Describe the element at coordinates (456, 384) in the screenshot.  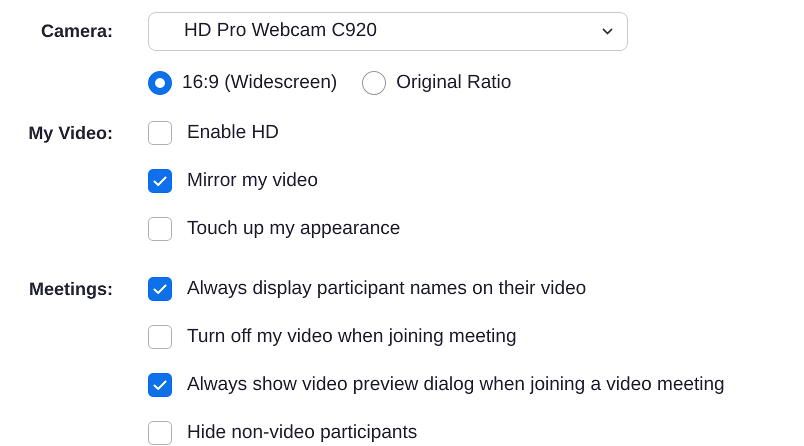
I see `option-label: Always show video preview dialog when joining a video meeting` at that location.